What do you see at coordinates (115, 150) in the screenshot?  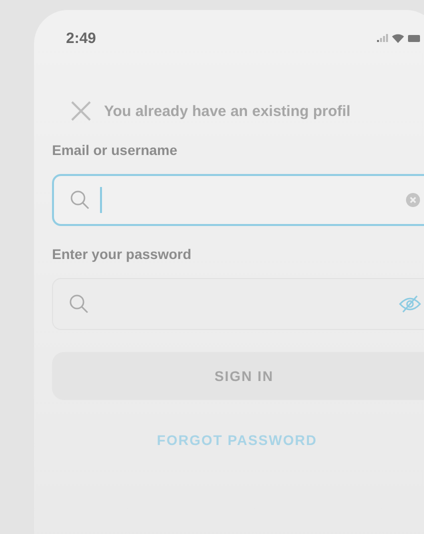 I see `field-label: Email or username` at bounding box center [115, 150].